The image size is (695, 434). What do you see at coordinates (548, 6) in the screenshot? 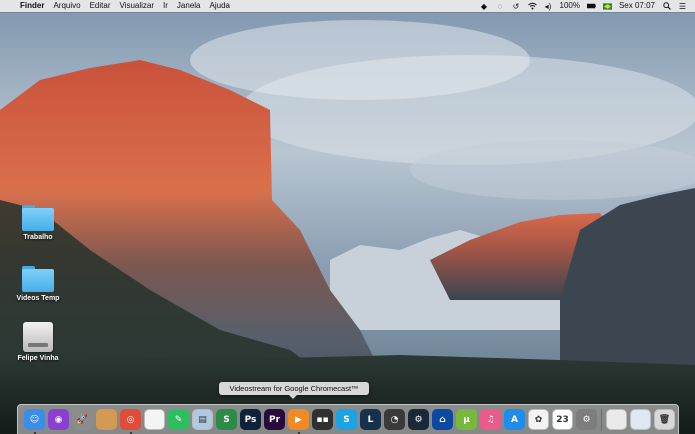
I see `volume-icon: ◂)` at bounding box center [548, 6].